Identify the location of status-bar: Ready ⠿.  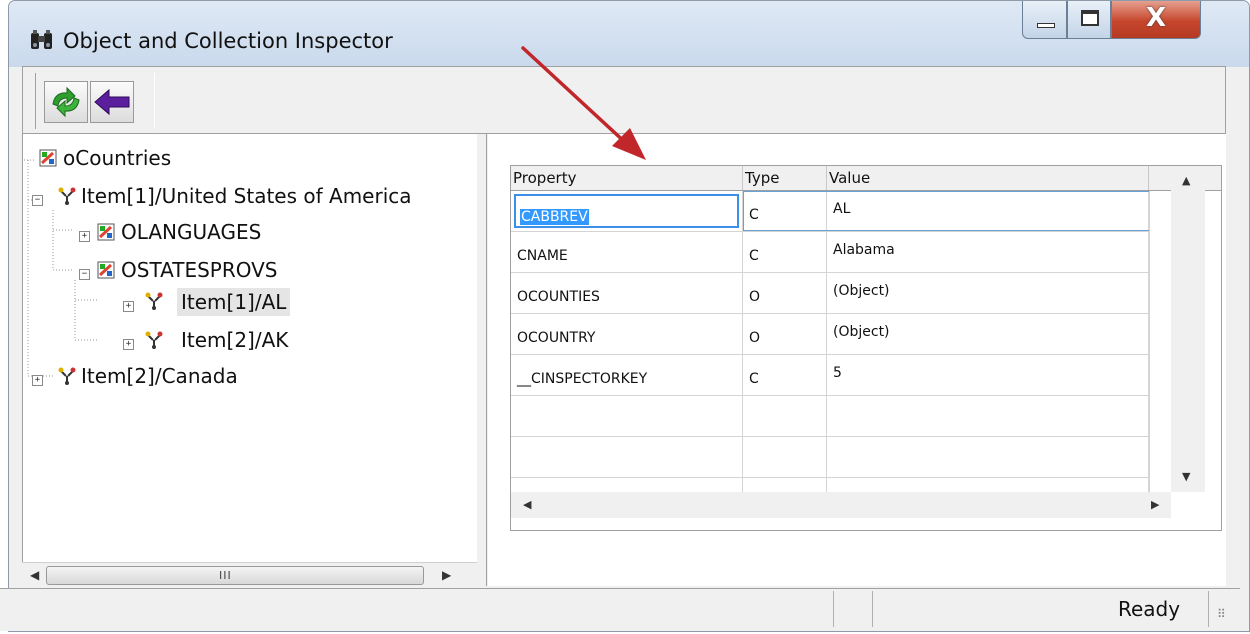
(620, 609).